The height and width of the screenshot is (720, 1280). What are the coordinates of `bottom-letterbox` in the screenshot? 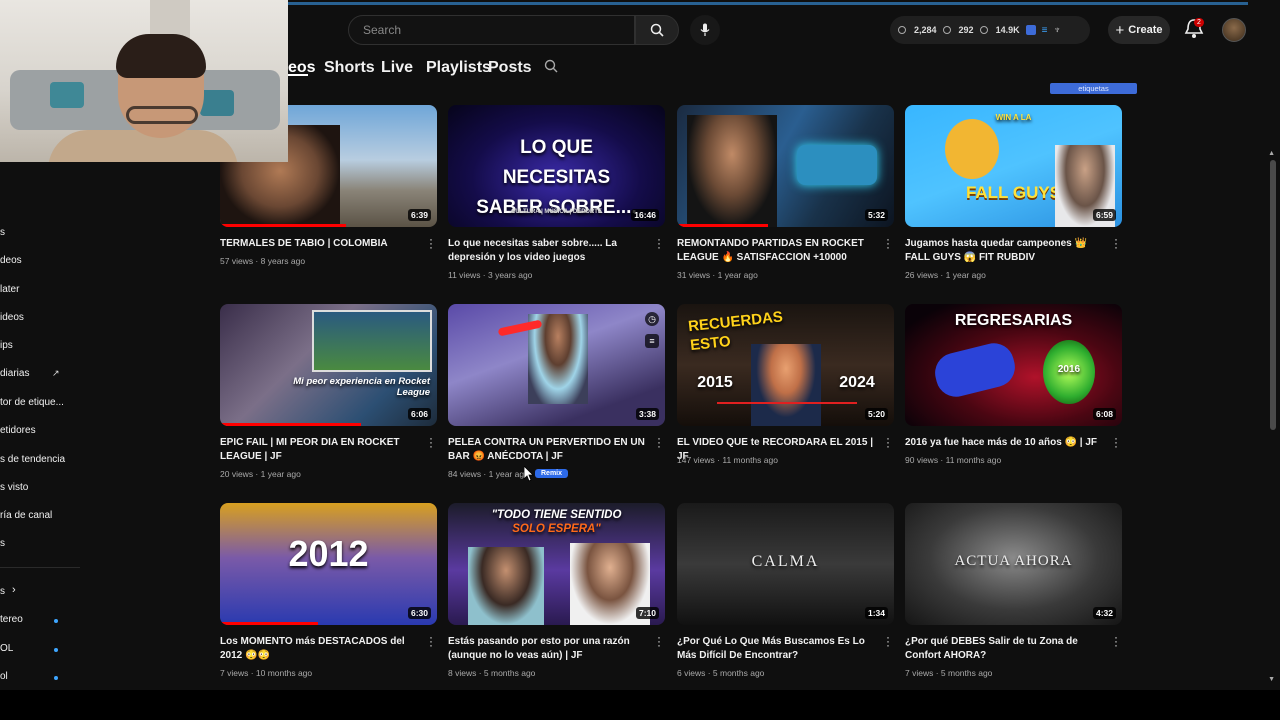 It's located at (640, 705).